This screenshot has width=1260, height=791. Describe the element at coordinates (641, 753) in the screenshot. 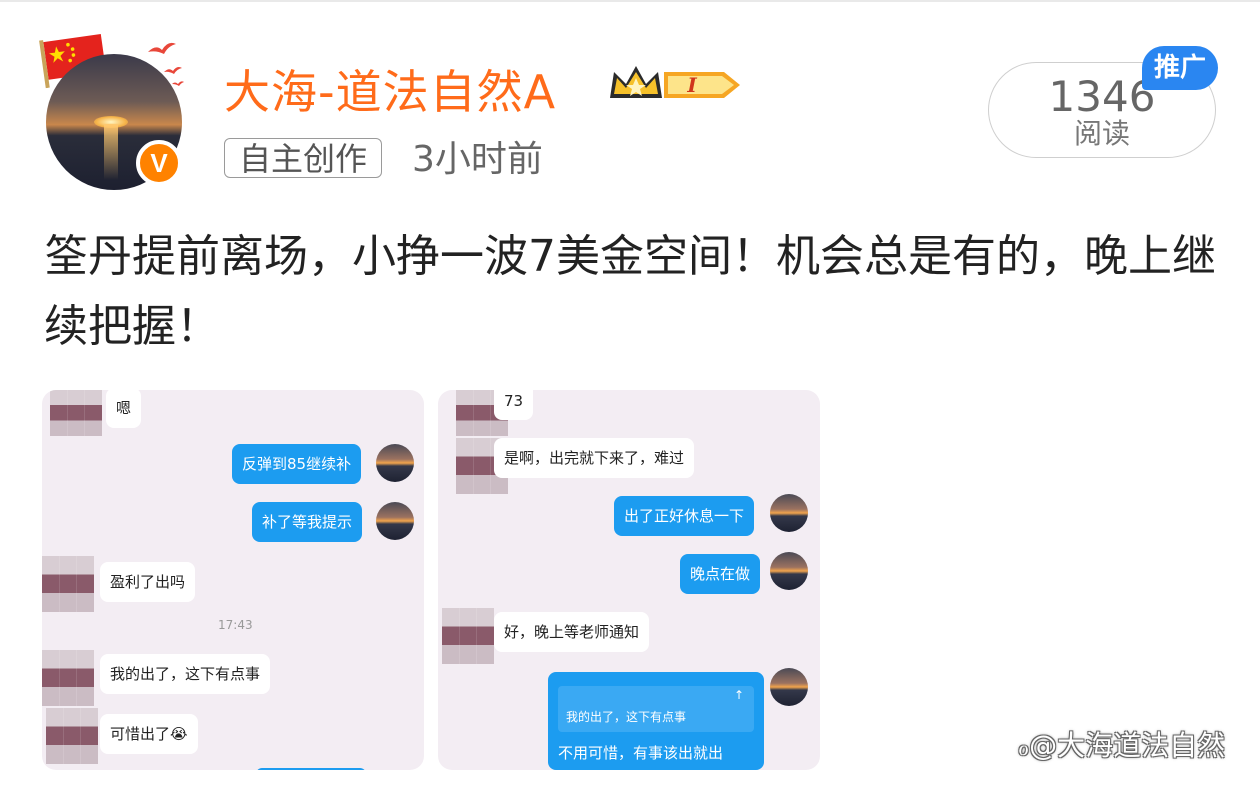

I see `reply-text: 不用可惜，有事该出就出` at that location.